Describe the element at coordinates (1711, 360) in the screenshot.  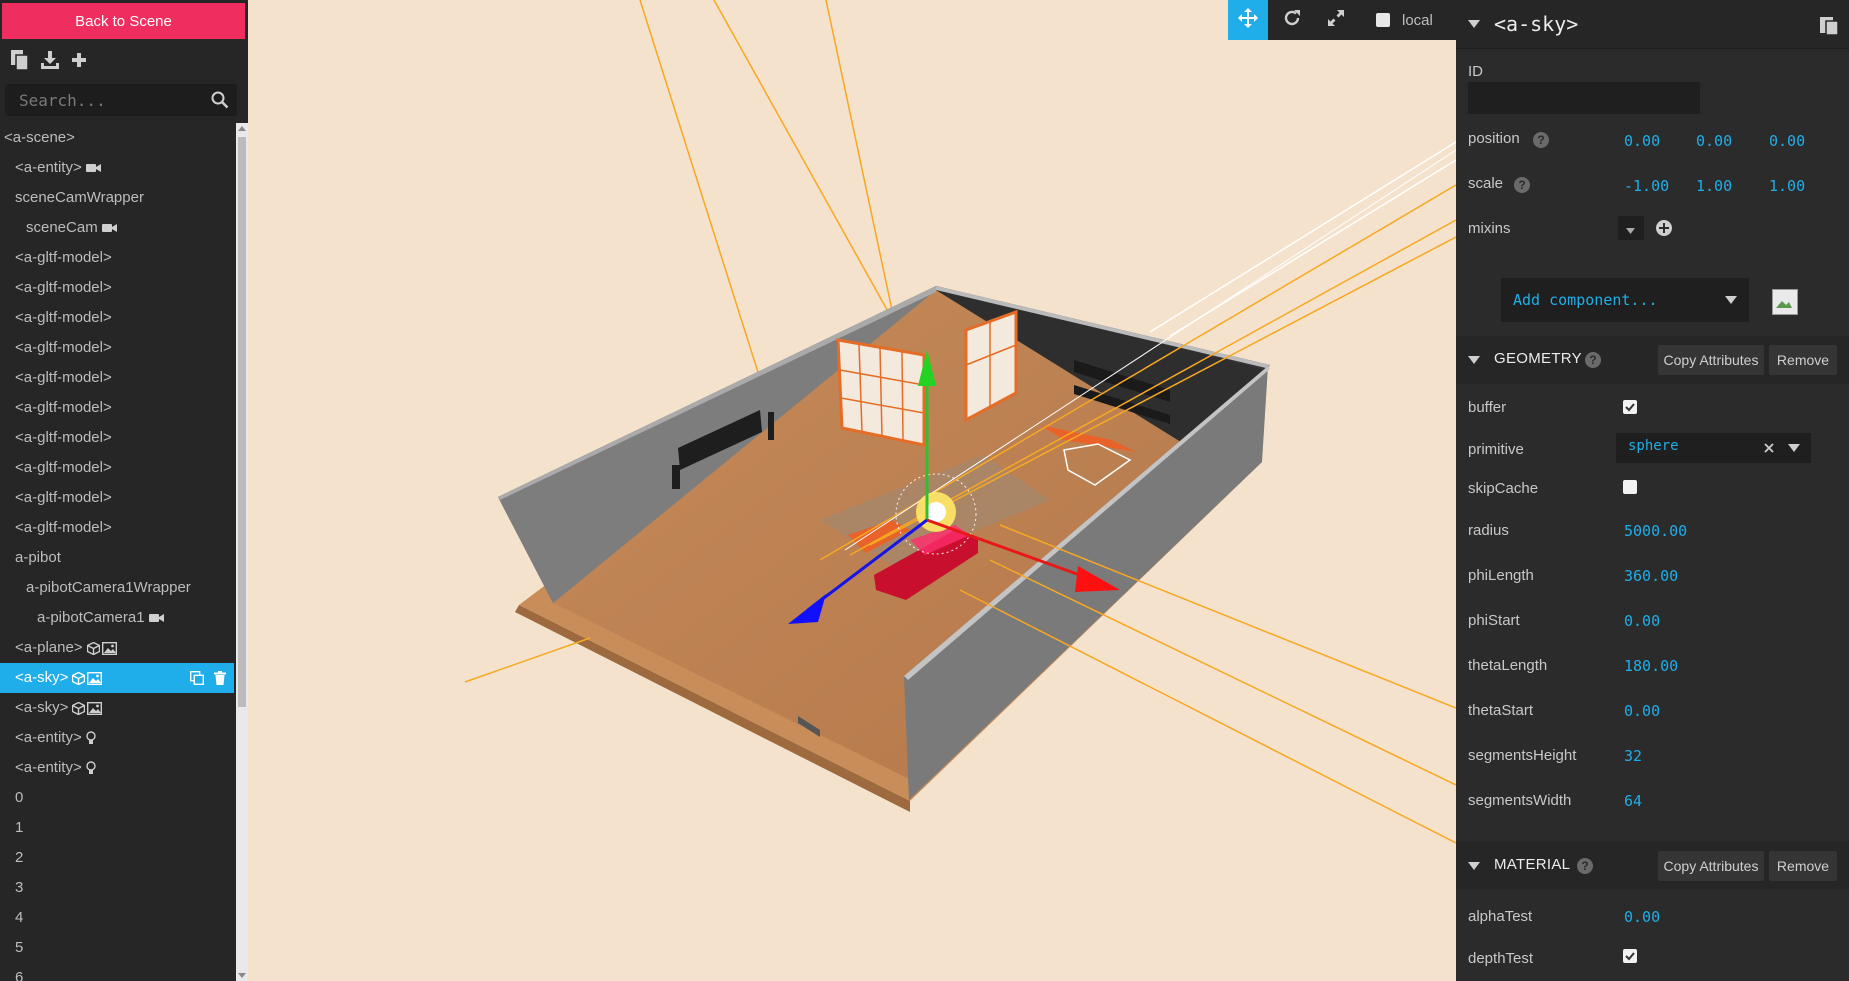
I see `geometry-copy-attributes-button: Copy Attributes` at that location.